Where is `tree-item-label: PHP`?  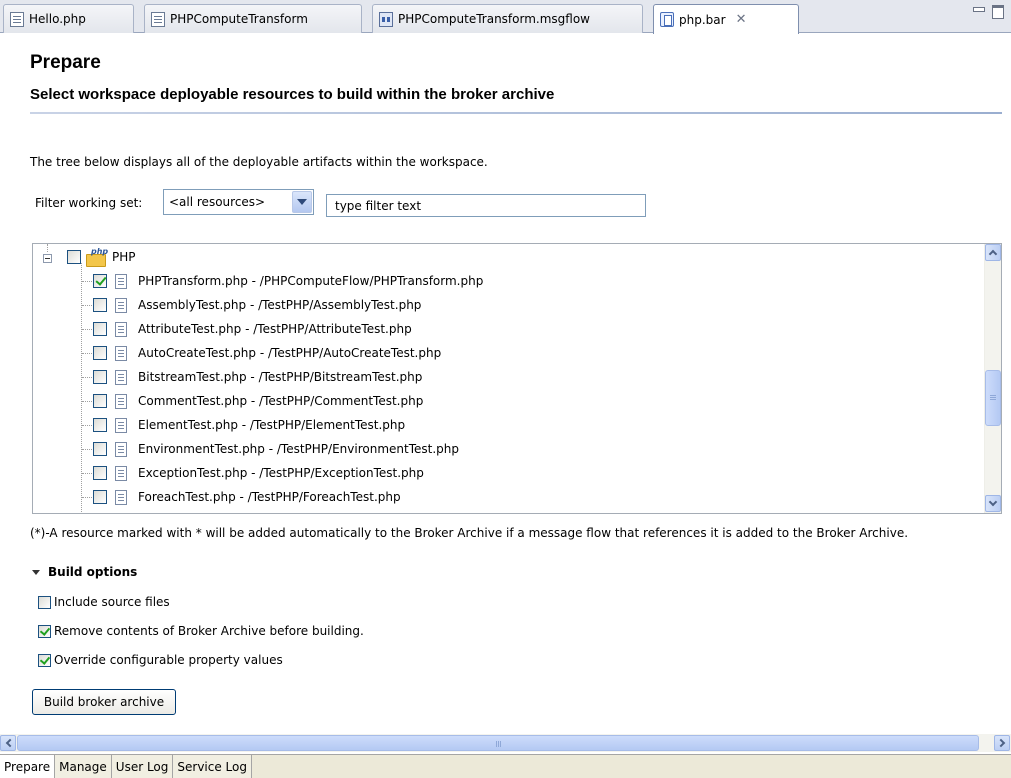 tree-item-label: PHP is located at coordinates (124, 257).